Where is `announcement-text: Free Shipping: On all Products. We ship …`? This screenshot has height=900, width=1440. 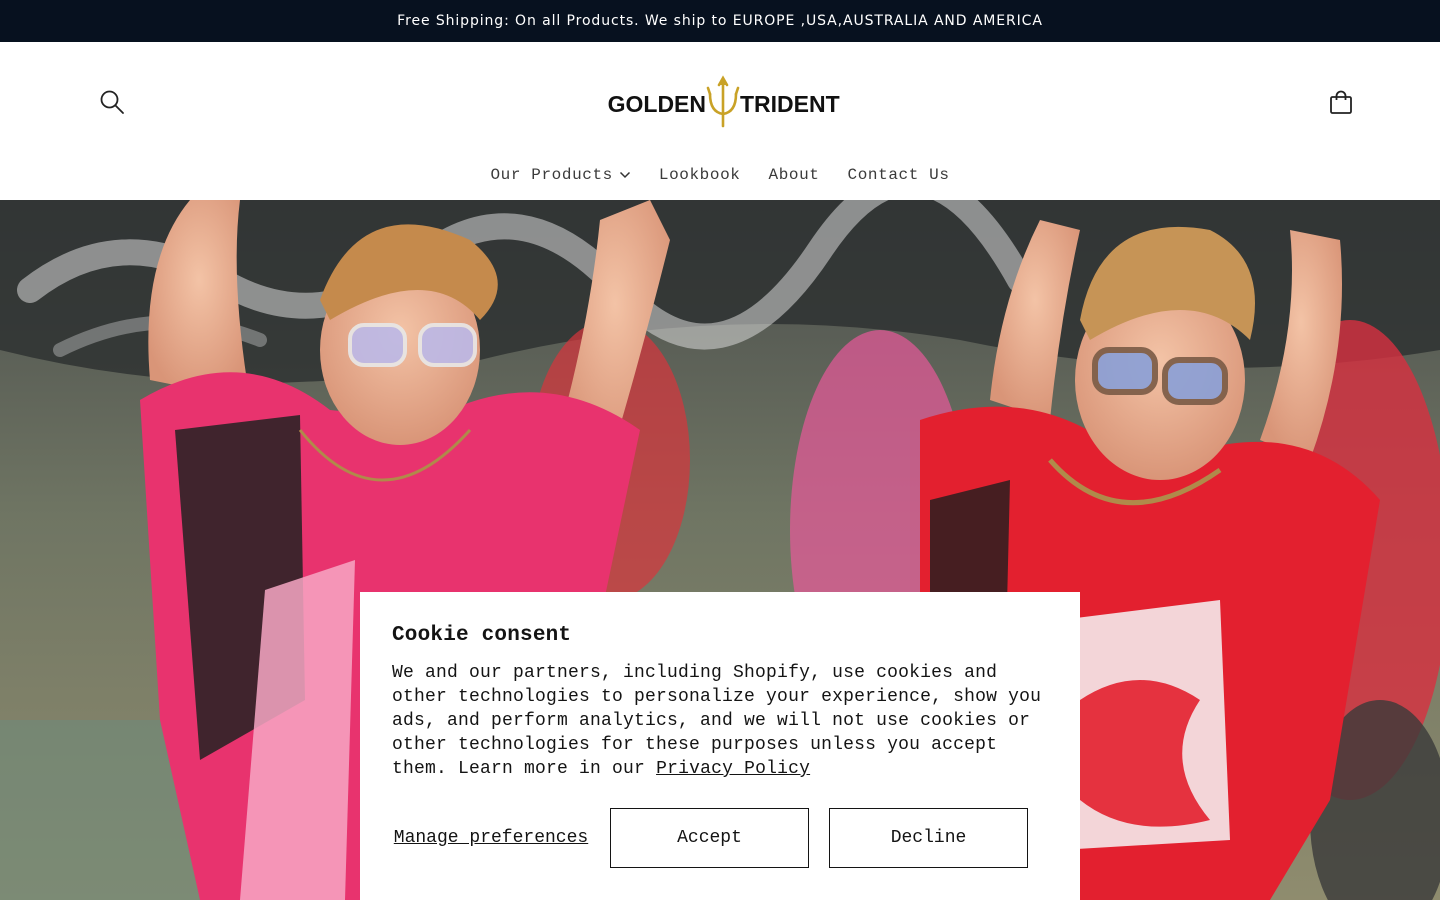
announcement-text: Free Shipping: On all Products. We ship … is located at coordinates (720, 21).